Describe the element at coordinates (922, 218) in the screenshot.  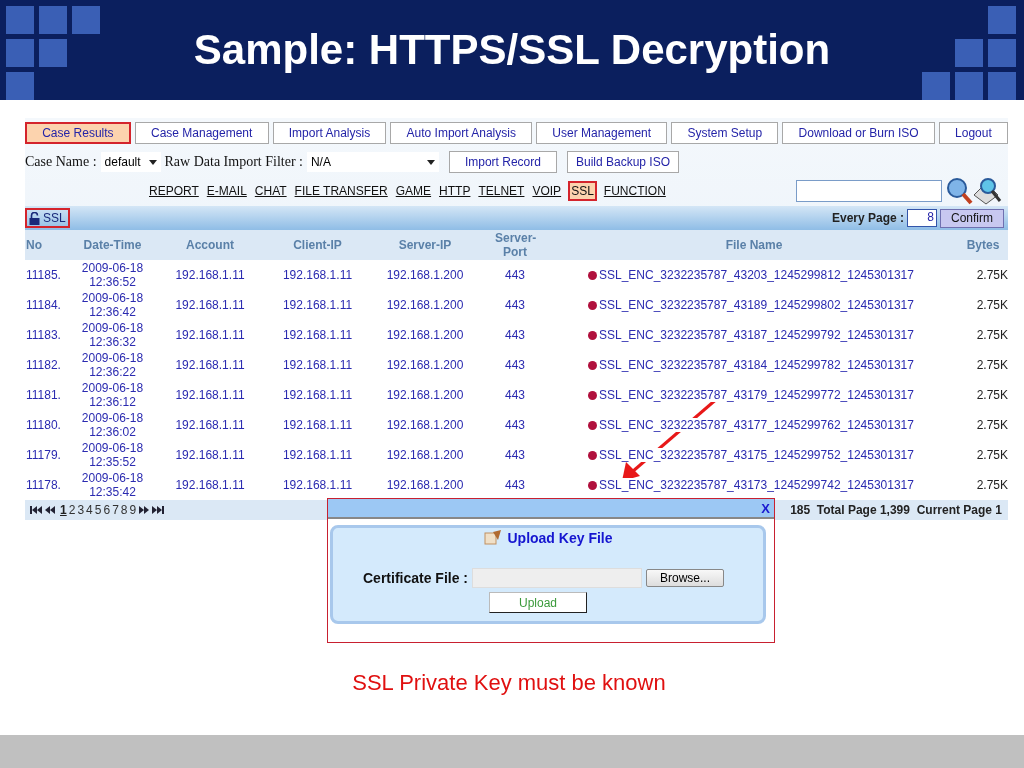
I see `every-page-field: 8` at that location.